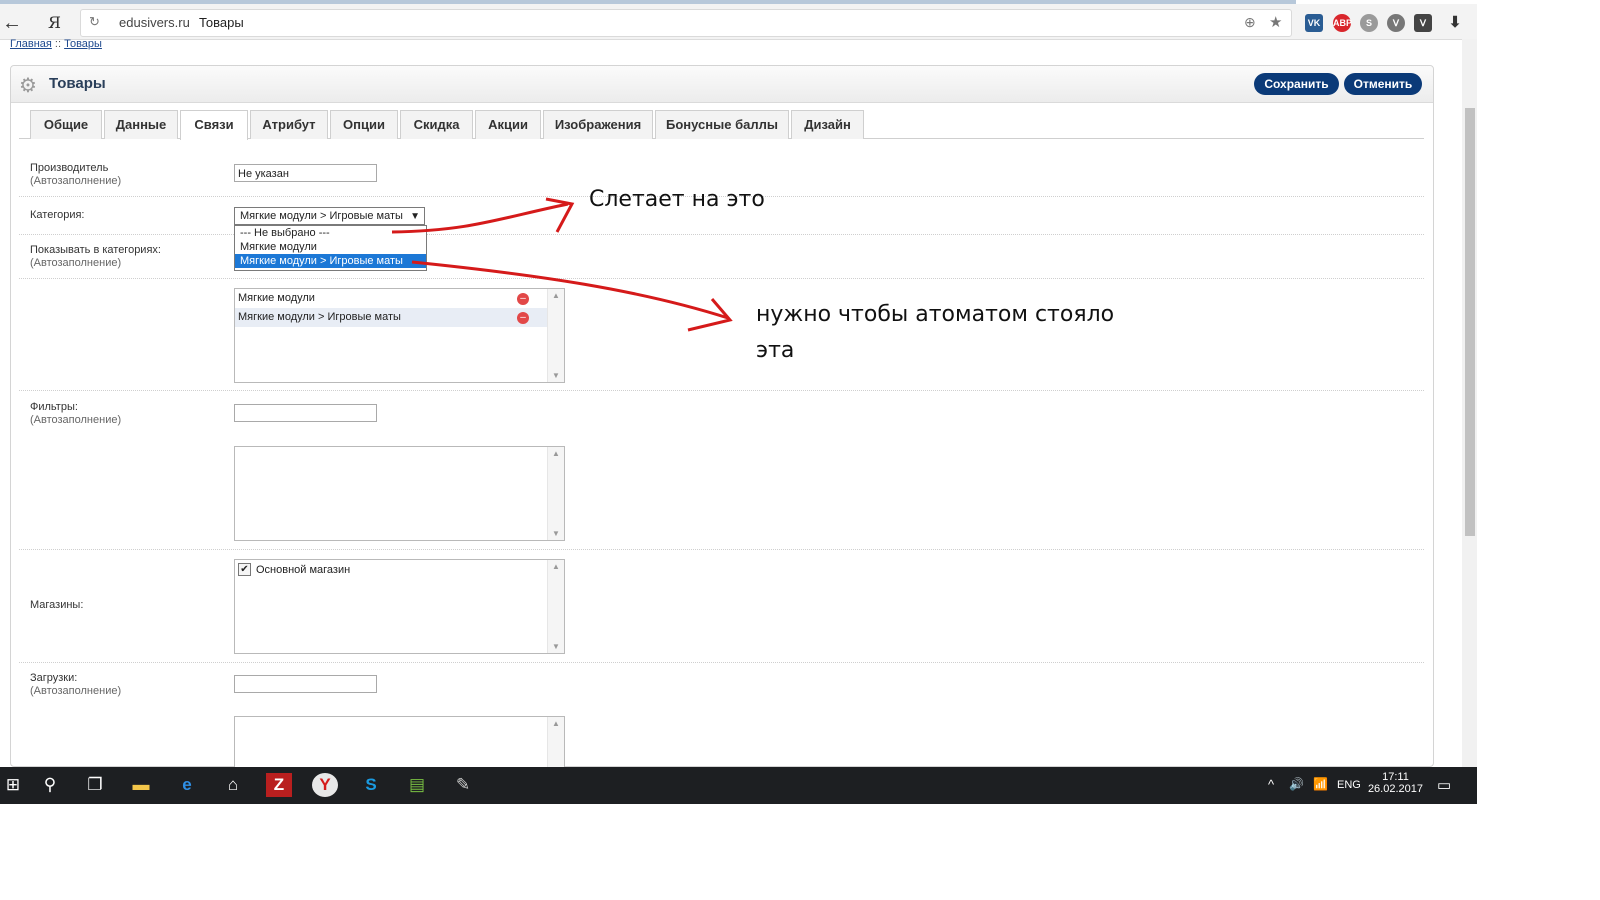  I want to click on network-icon: 📶, so click(1320, 784).